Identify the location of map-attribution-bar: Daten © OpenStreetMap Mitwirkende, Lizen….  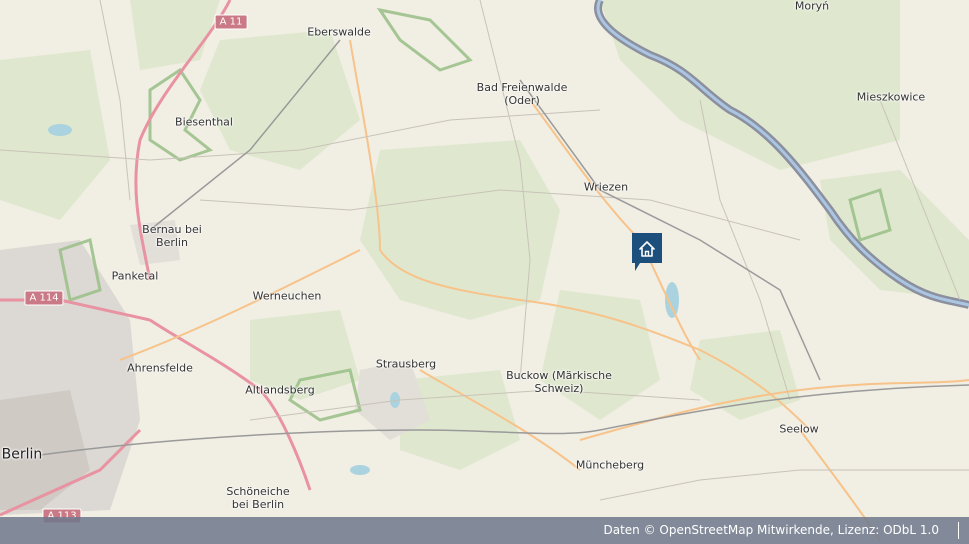
(484, 530).